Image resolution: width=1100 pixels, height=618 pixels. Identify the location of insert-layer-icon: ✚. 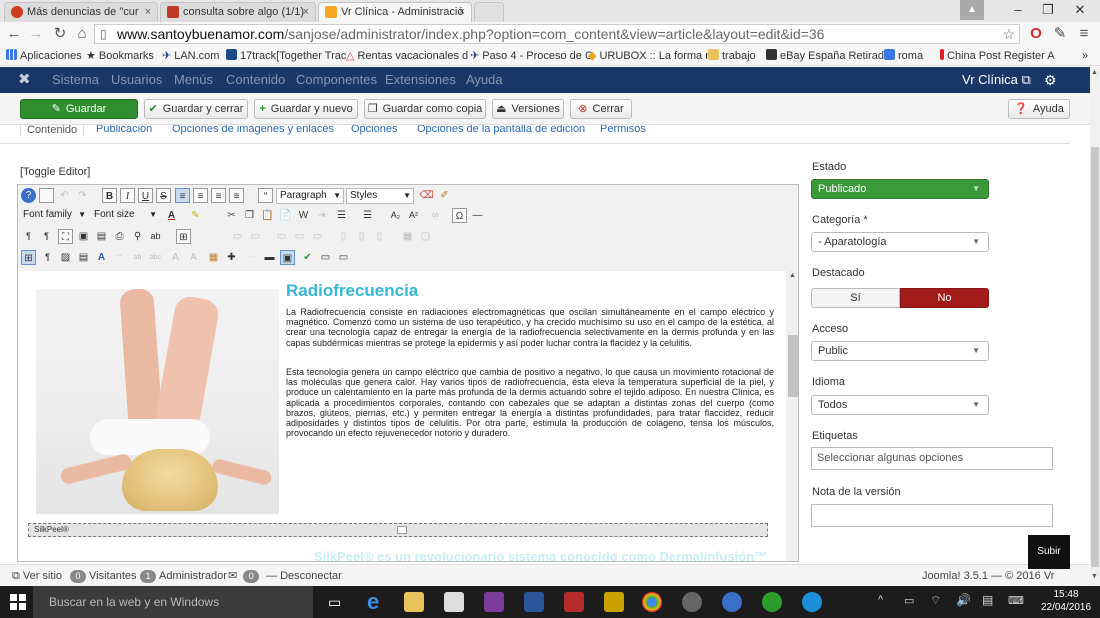
(231, 257).